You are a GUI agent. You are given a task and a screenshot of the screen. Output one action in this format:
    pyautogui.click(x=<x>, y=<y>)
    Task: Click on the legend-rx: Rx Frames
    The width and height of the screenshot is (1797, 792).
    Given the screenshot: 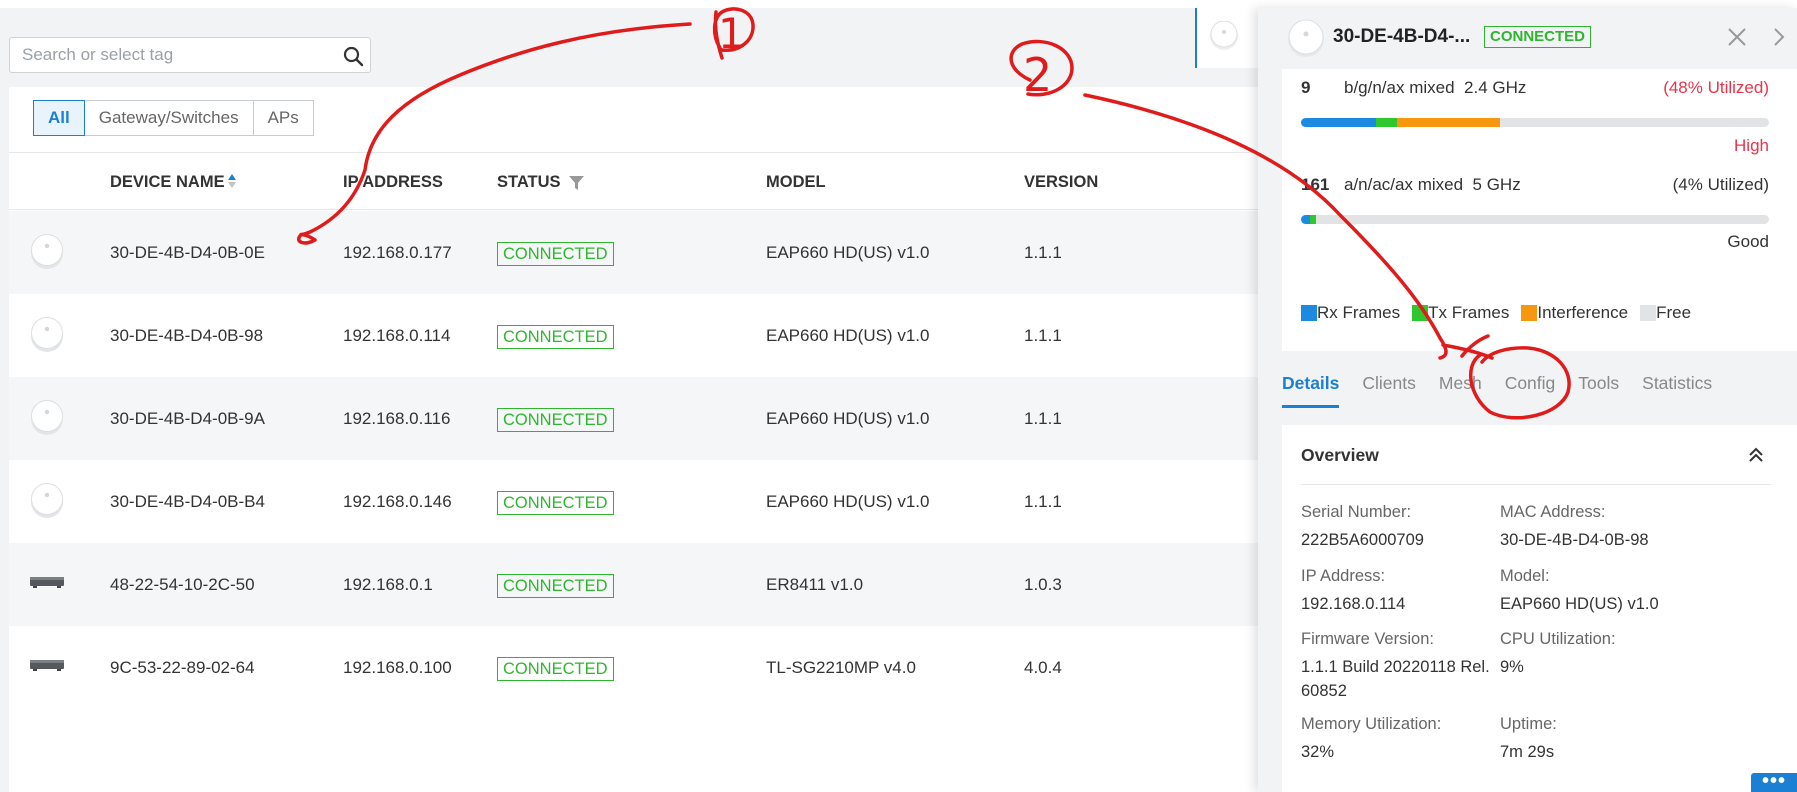 What is the action you would take?
    pyautogui.click(x=1350, y=313)
    